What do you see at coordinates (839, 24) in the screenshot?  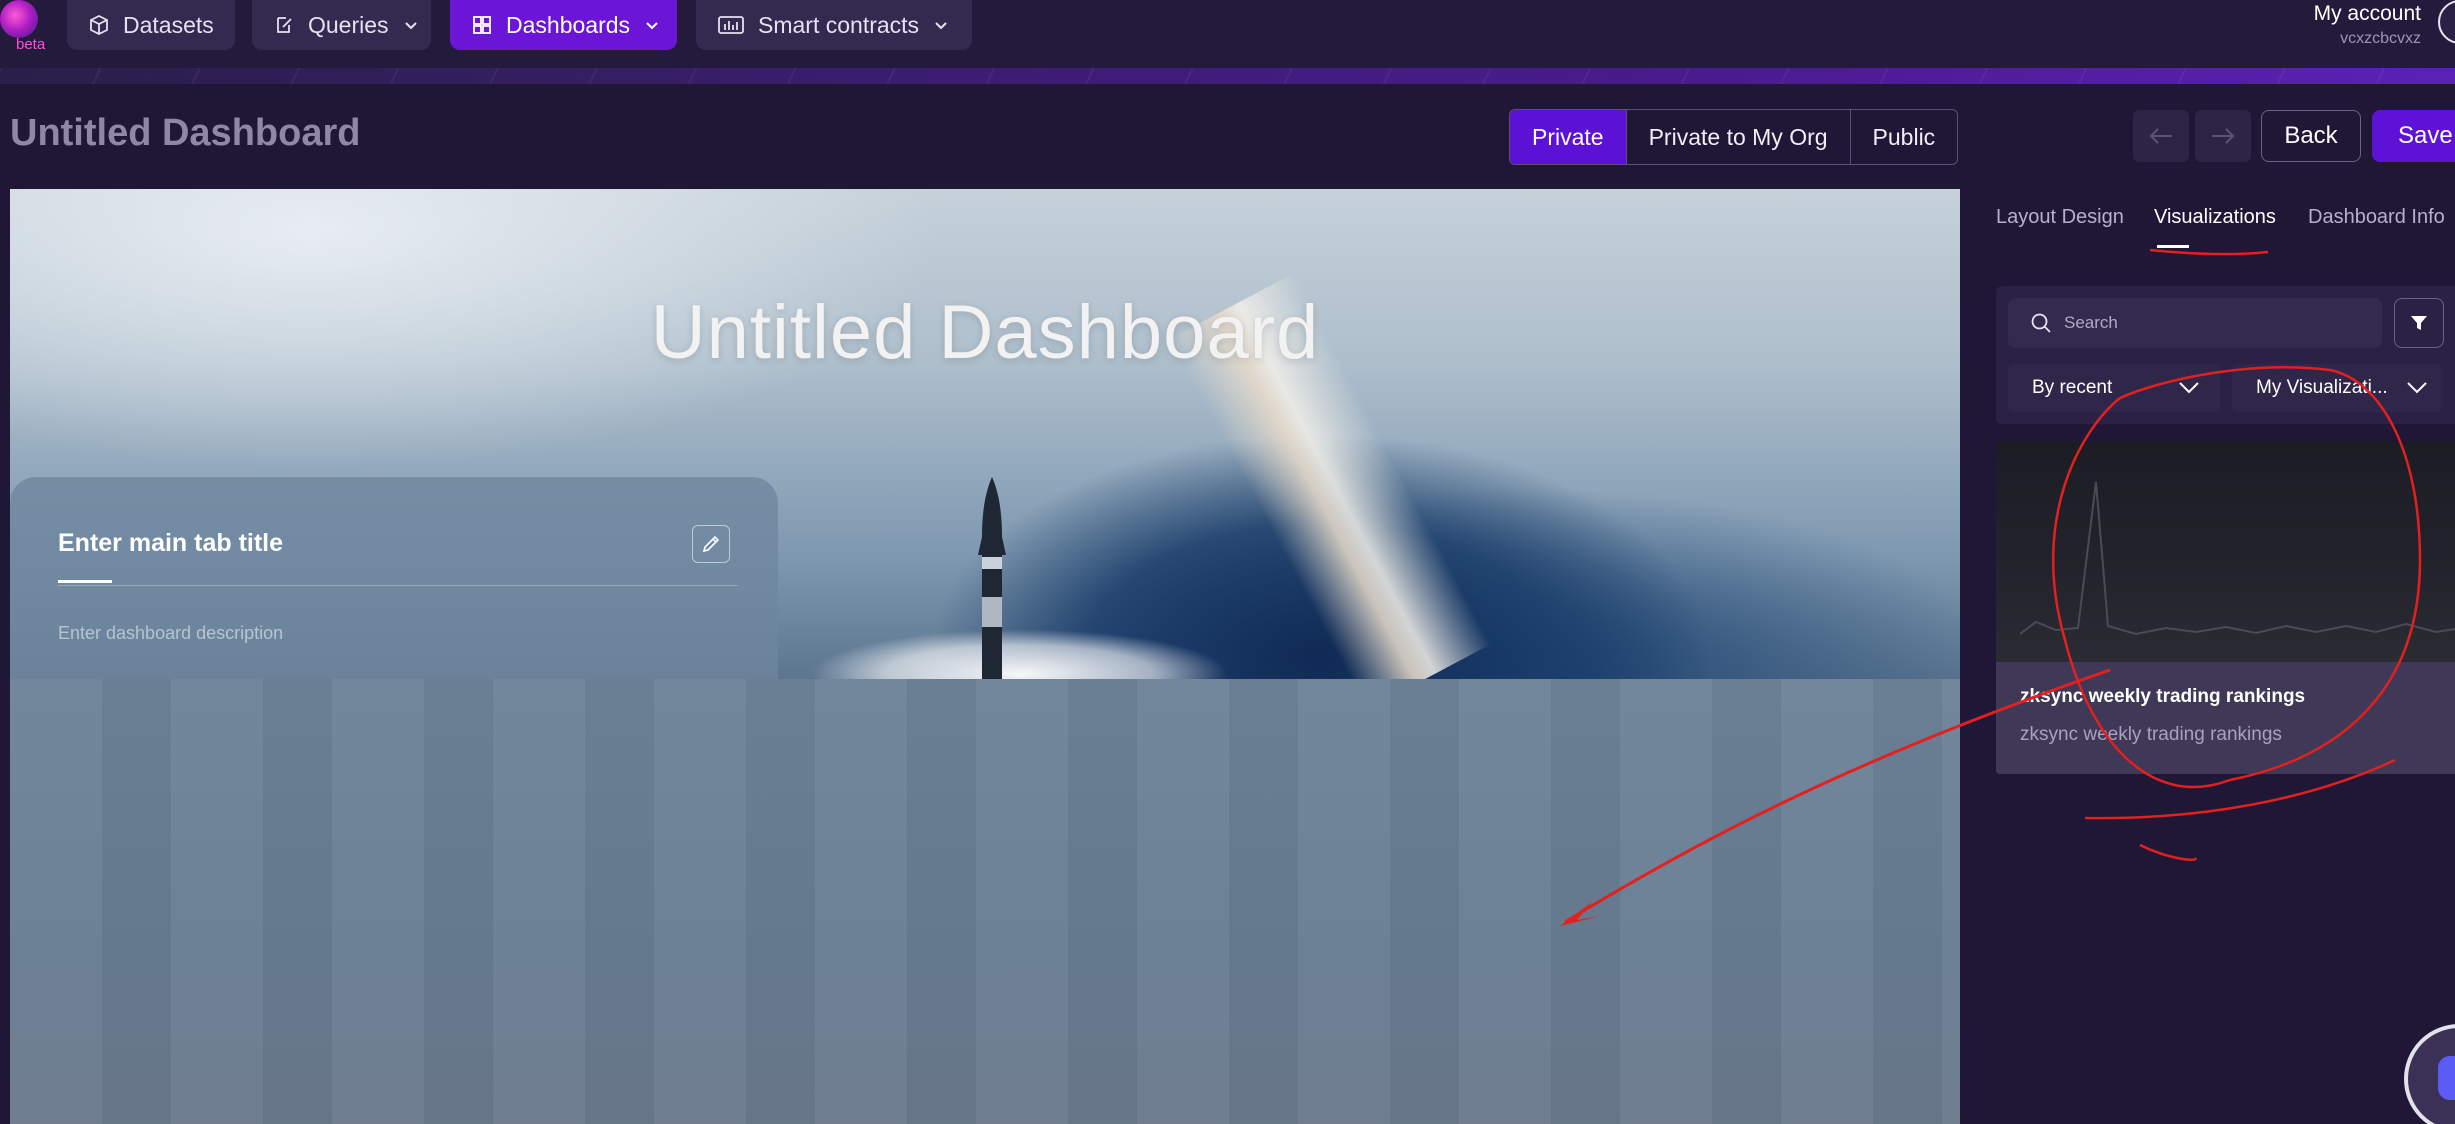 I see `nav-smart-contracts-label: Smart contracts` at bounding box center [839, 24].